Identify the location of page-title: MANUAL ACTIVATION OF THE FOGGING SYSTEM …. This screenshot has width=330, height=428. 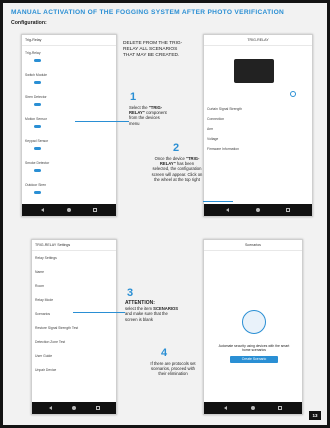
(148, 12).